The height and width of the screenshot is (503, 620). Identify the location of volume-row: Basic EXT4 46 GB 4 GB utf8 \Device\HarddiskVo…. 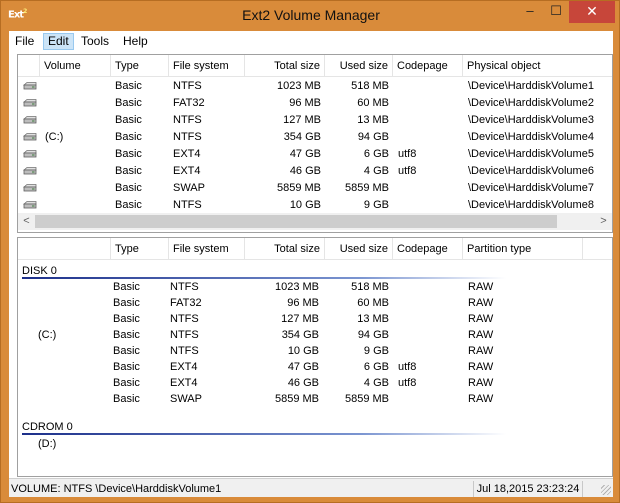
(315, 171).